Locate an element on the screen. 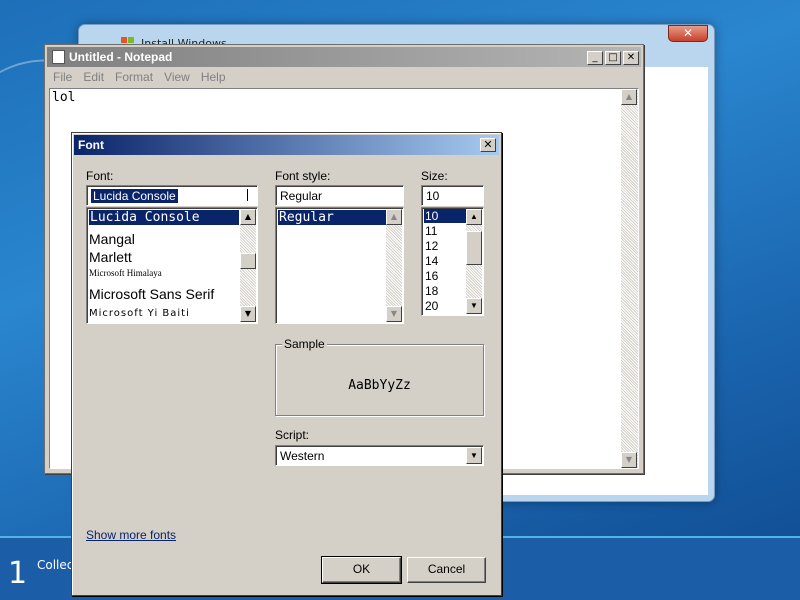 The width and height of the screenshot is (800, 600). notepad-content: lol is located at coordinates (64, 97).